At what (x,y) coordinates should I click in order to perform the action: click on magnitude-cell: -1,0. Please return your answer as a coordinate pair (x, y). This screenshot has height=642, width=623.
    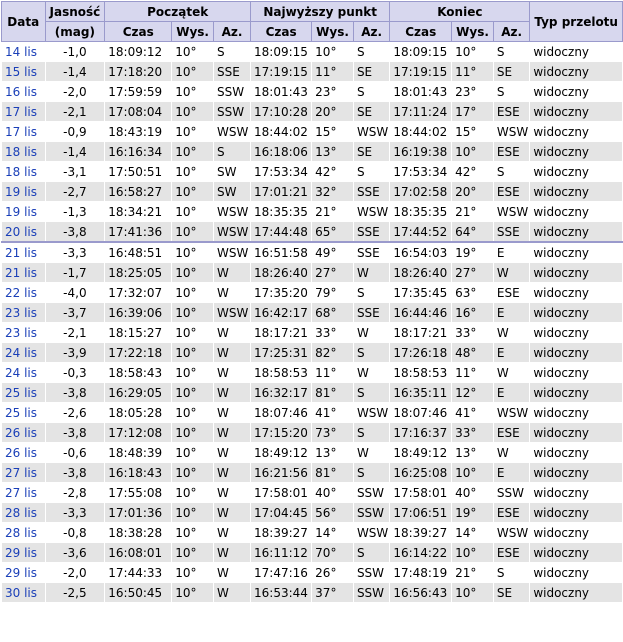
    Looking at the image, I should click on (75, 51).